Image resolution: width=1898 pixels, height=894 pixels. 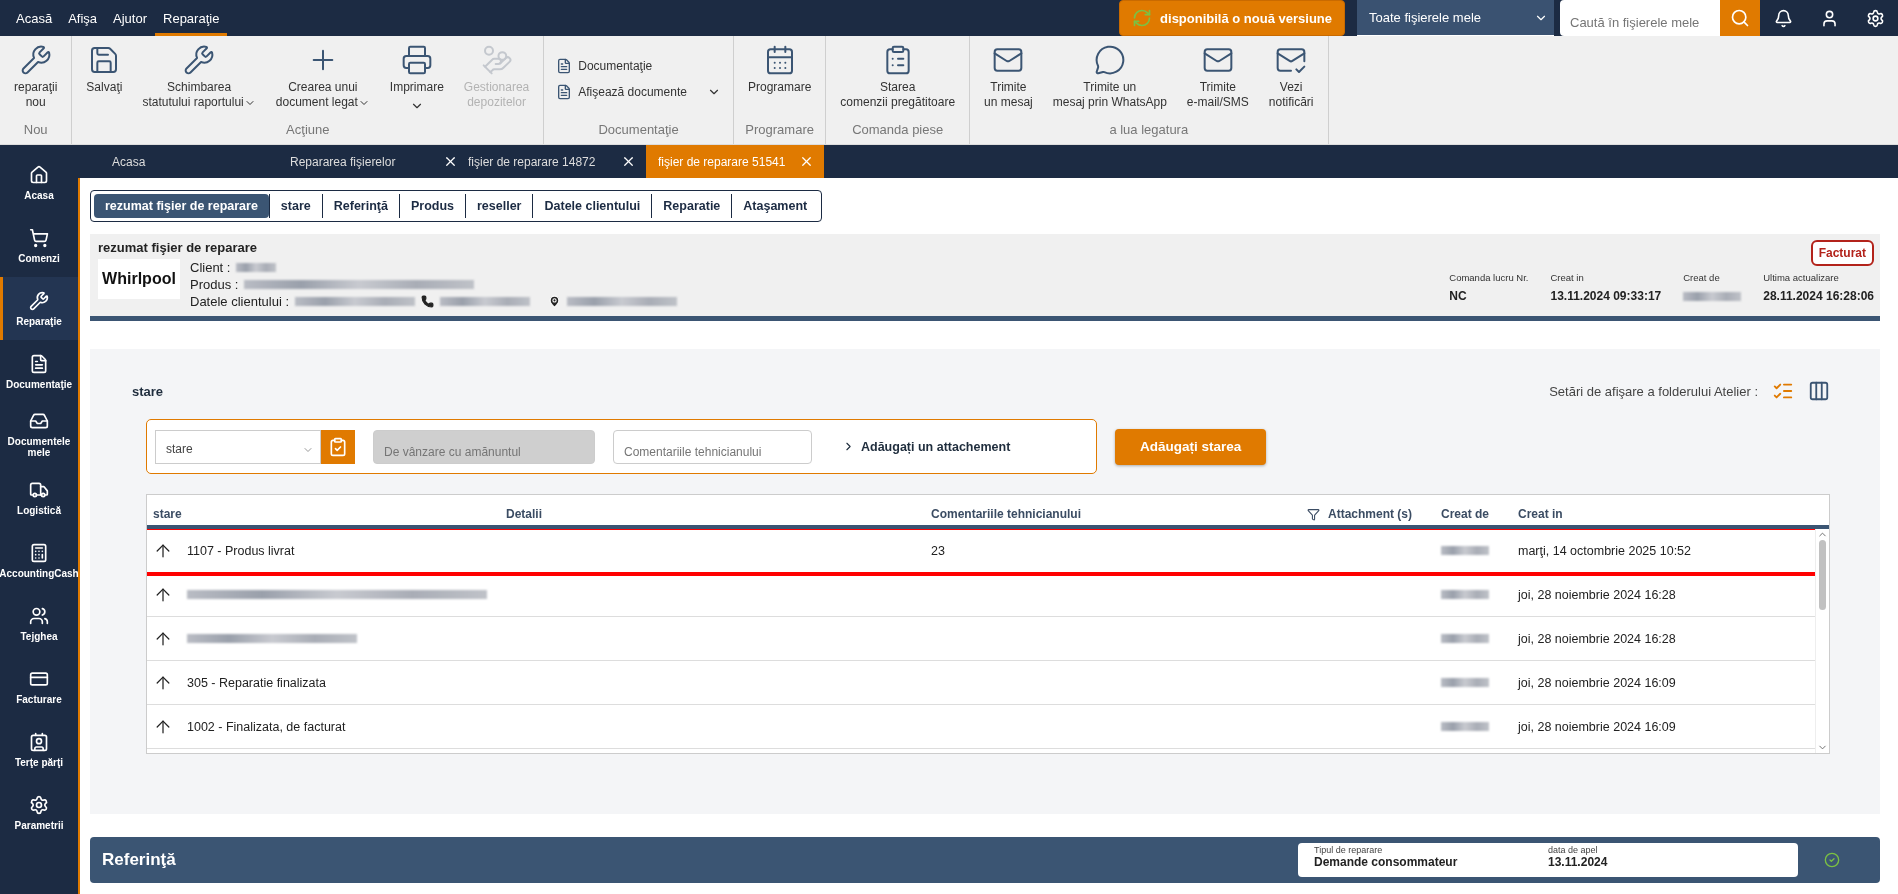 What do you see at coordinates (981, 683) in the screenshot?
I see `table-row: 305 - Reparatie finalizata joi, 28 noiembrie 2024 16:09` at bounding box center [981, 683].